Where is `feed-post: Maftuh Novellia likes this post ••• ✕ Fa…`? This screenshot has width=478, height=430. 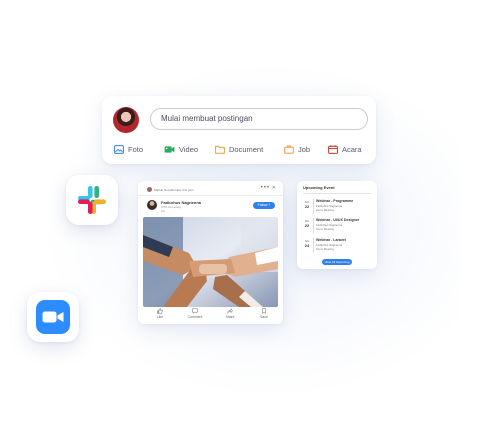 feed-post: Maftuh Novellia likes this post ••• ✕ Fa… is located at coordinates (210, 252).